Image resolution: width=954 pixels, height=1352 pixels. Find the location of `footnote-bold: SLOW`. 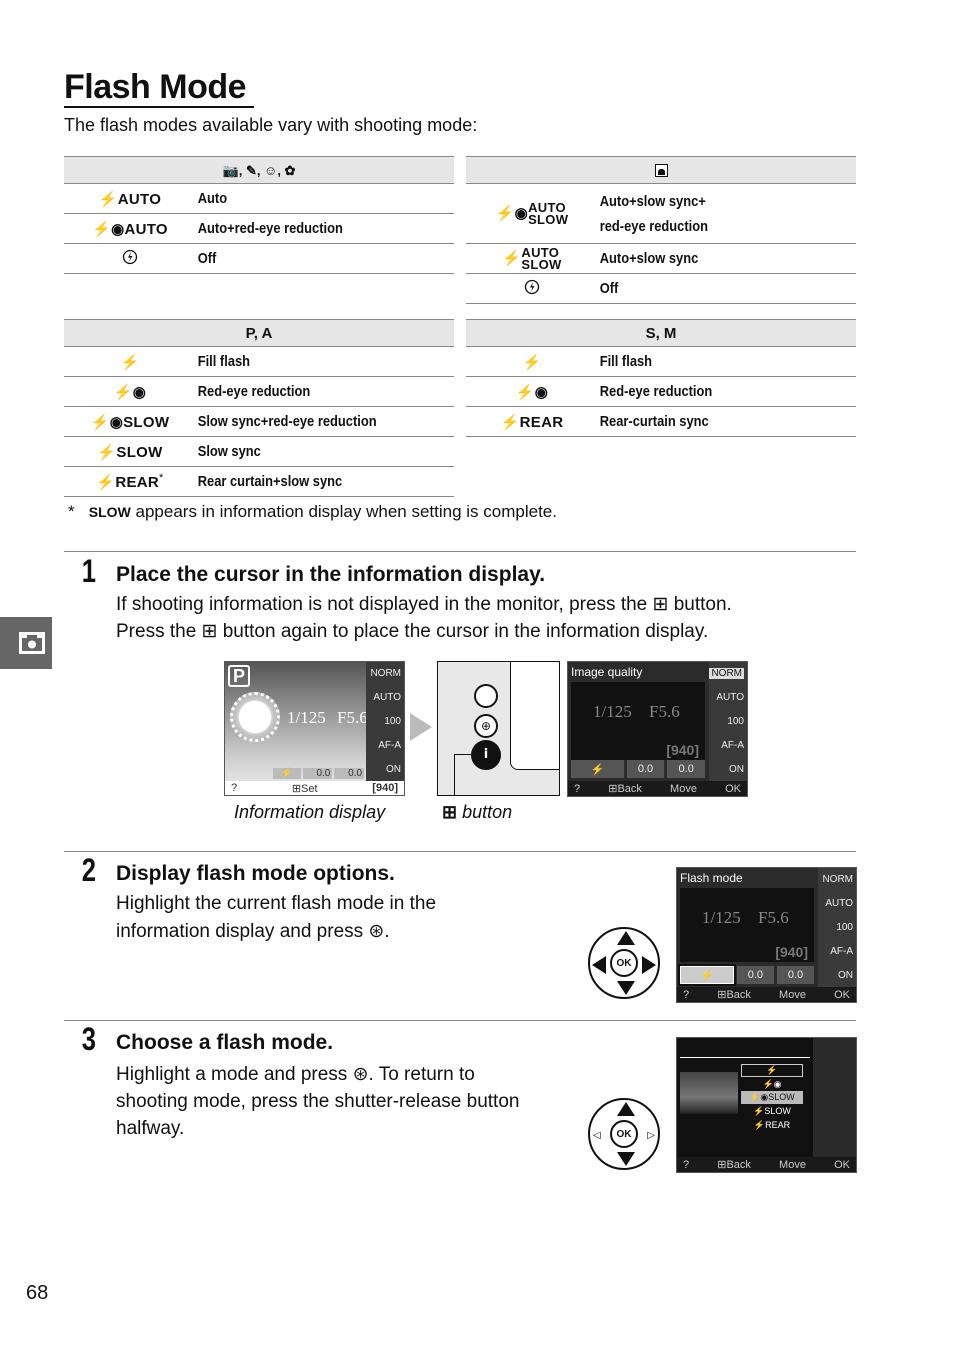

footnote-bold: SLOW is located at coordinates (109, 512).